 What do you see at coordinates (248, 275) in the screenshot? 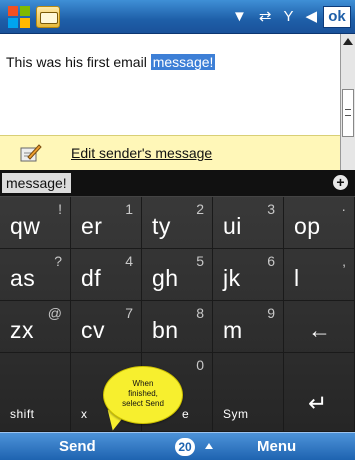
I see `key-jk: jk 6` at bounding box center [248, 275].